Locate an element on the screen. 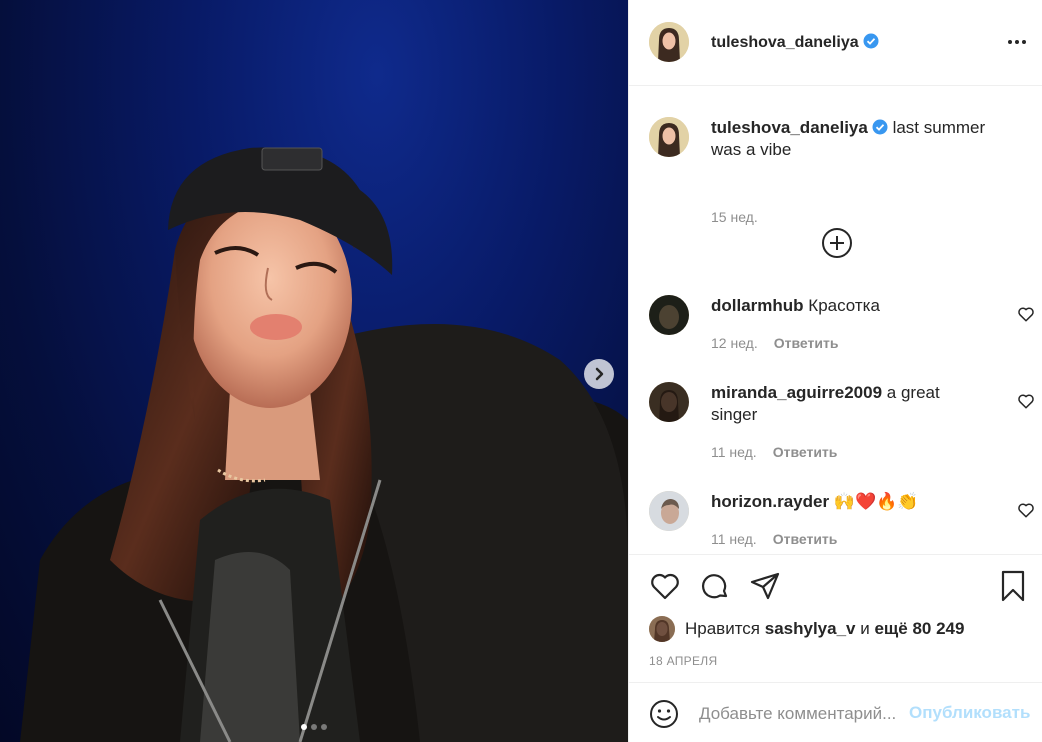 Image resolution: width=1042 pixels, height=742 pixels. load-more-comments-button is located at coordinates (837, 243).